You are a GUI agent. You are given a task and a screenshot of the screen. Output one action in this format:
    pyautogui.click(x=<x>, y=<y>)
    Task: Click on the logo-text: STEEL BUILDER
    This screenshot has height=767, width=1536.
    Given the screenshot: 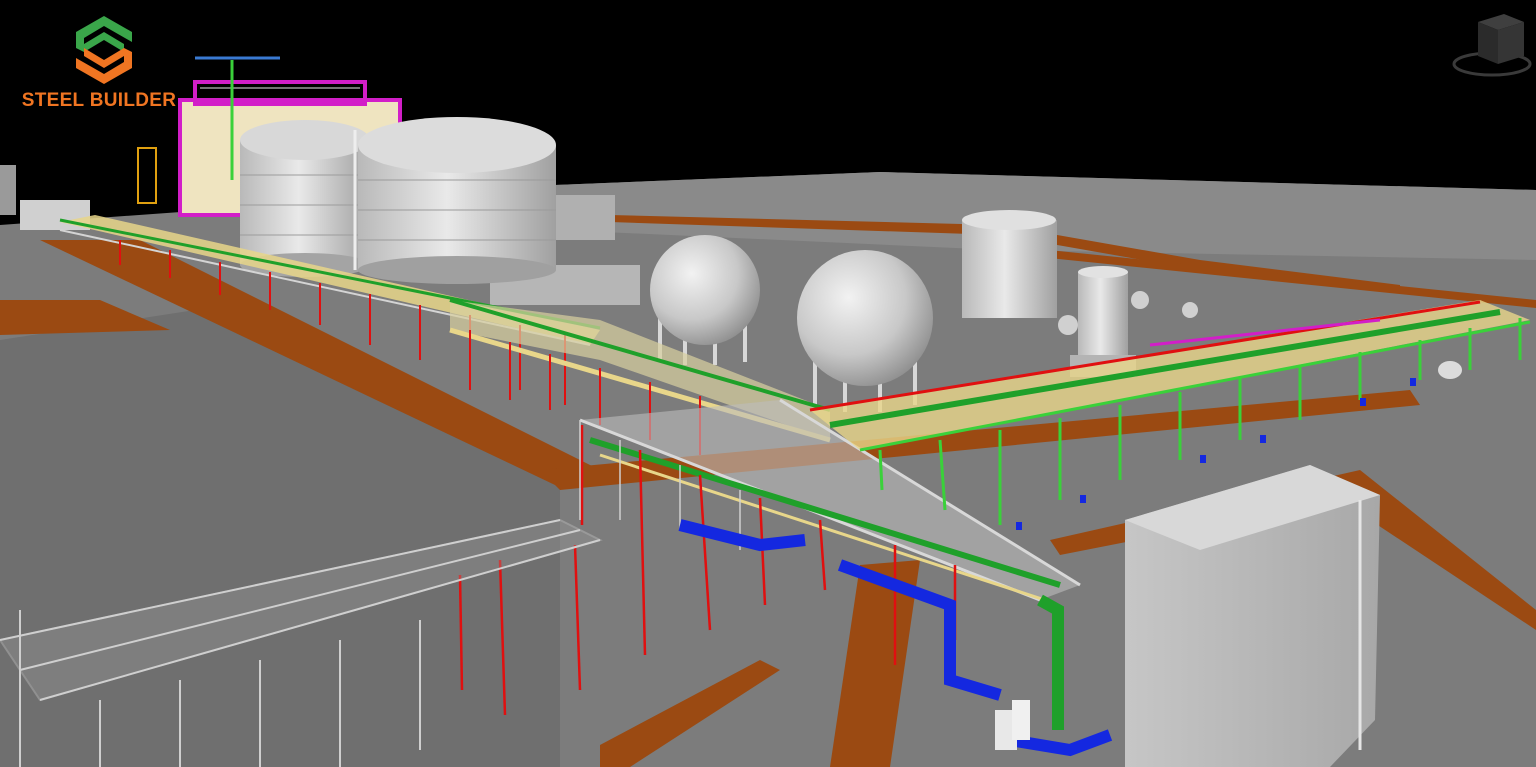 What is the action you would take?
    pyautogui.click(x=99, y=100)
    